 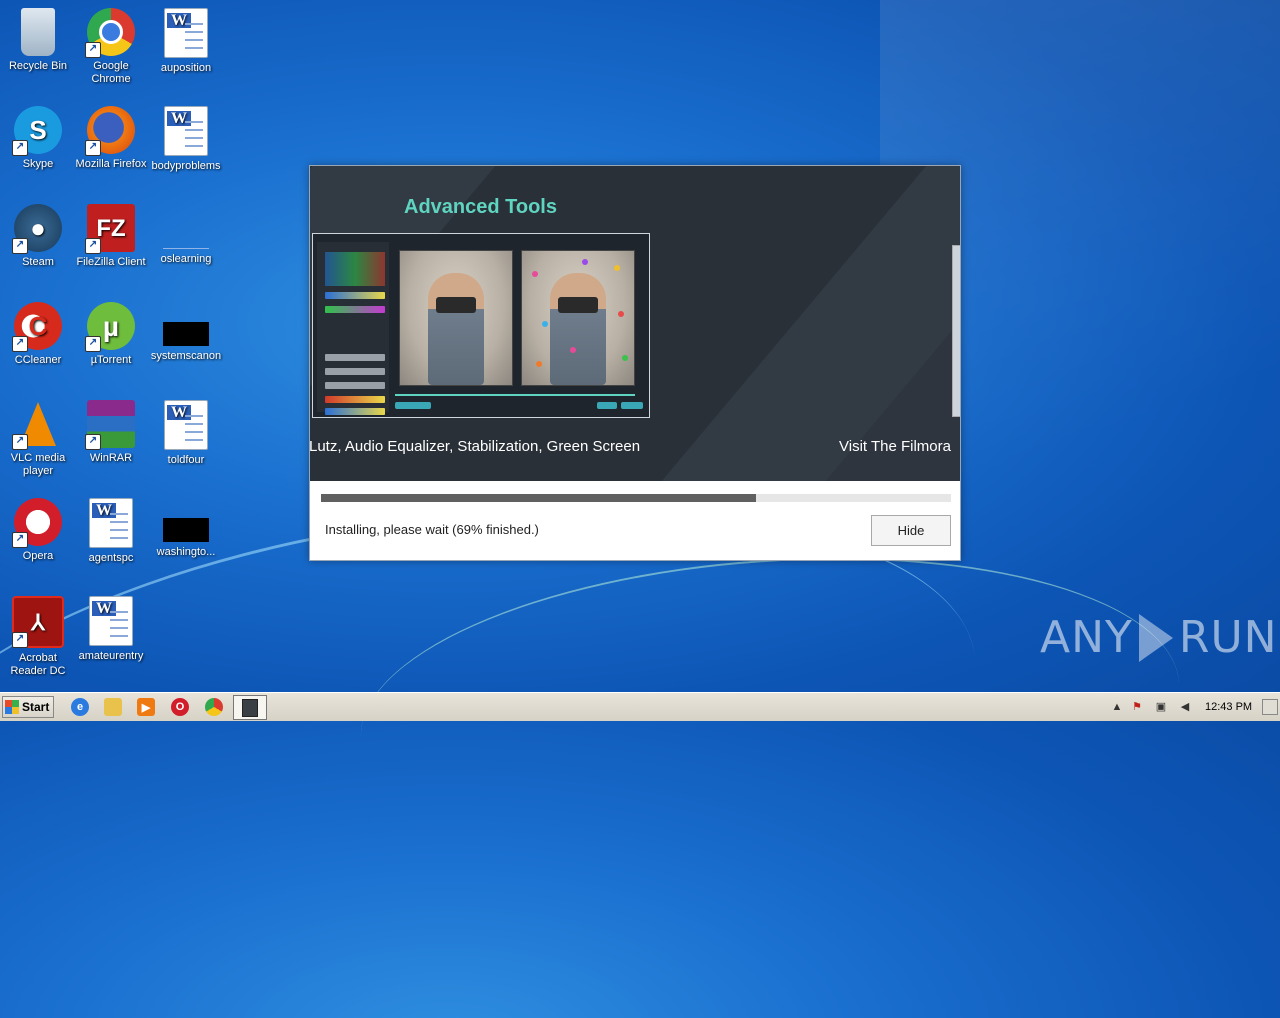 I want to click on desktop-icon-firefox: ↗ Mozilla Firefox, so click(x=111, y=138).